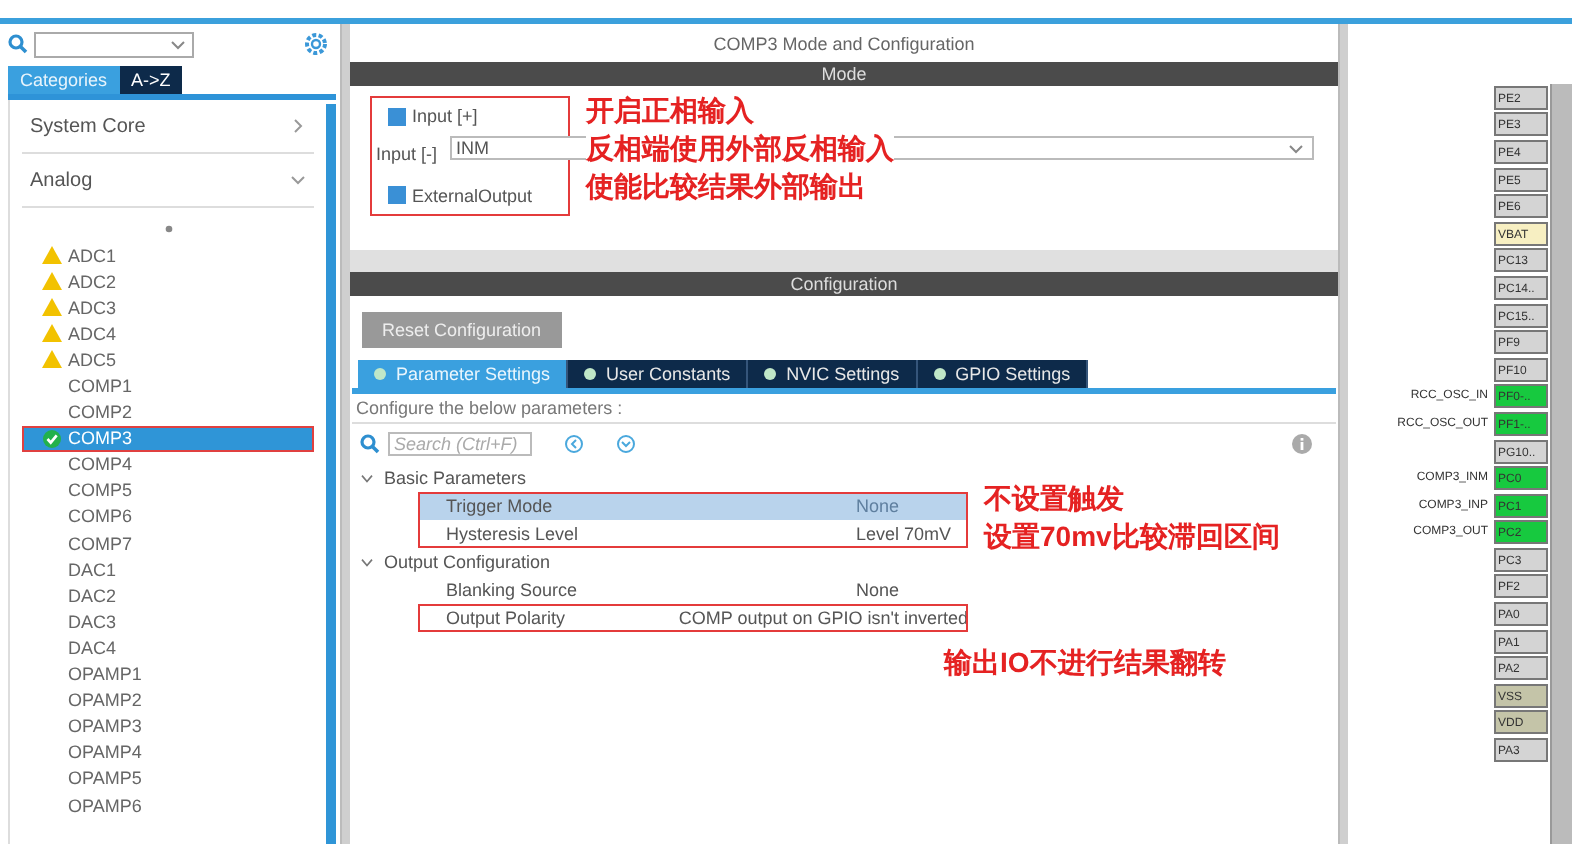  What do you see at coordinates (478, 195) in the screenshot?
I see `external-output-checkbox: ExternalOutput` at bounding box center [478, 195].